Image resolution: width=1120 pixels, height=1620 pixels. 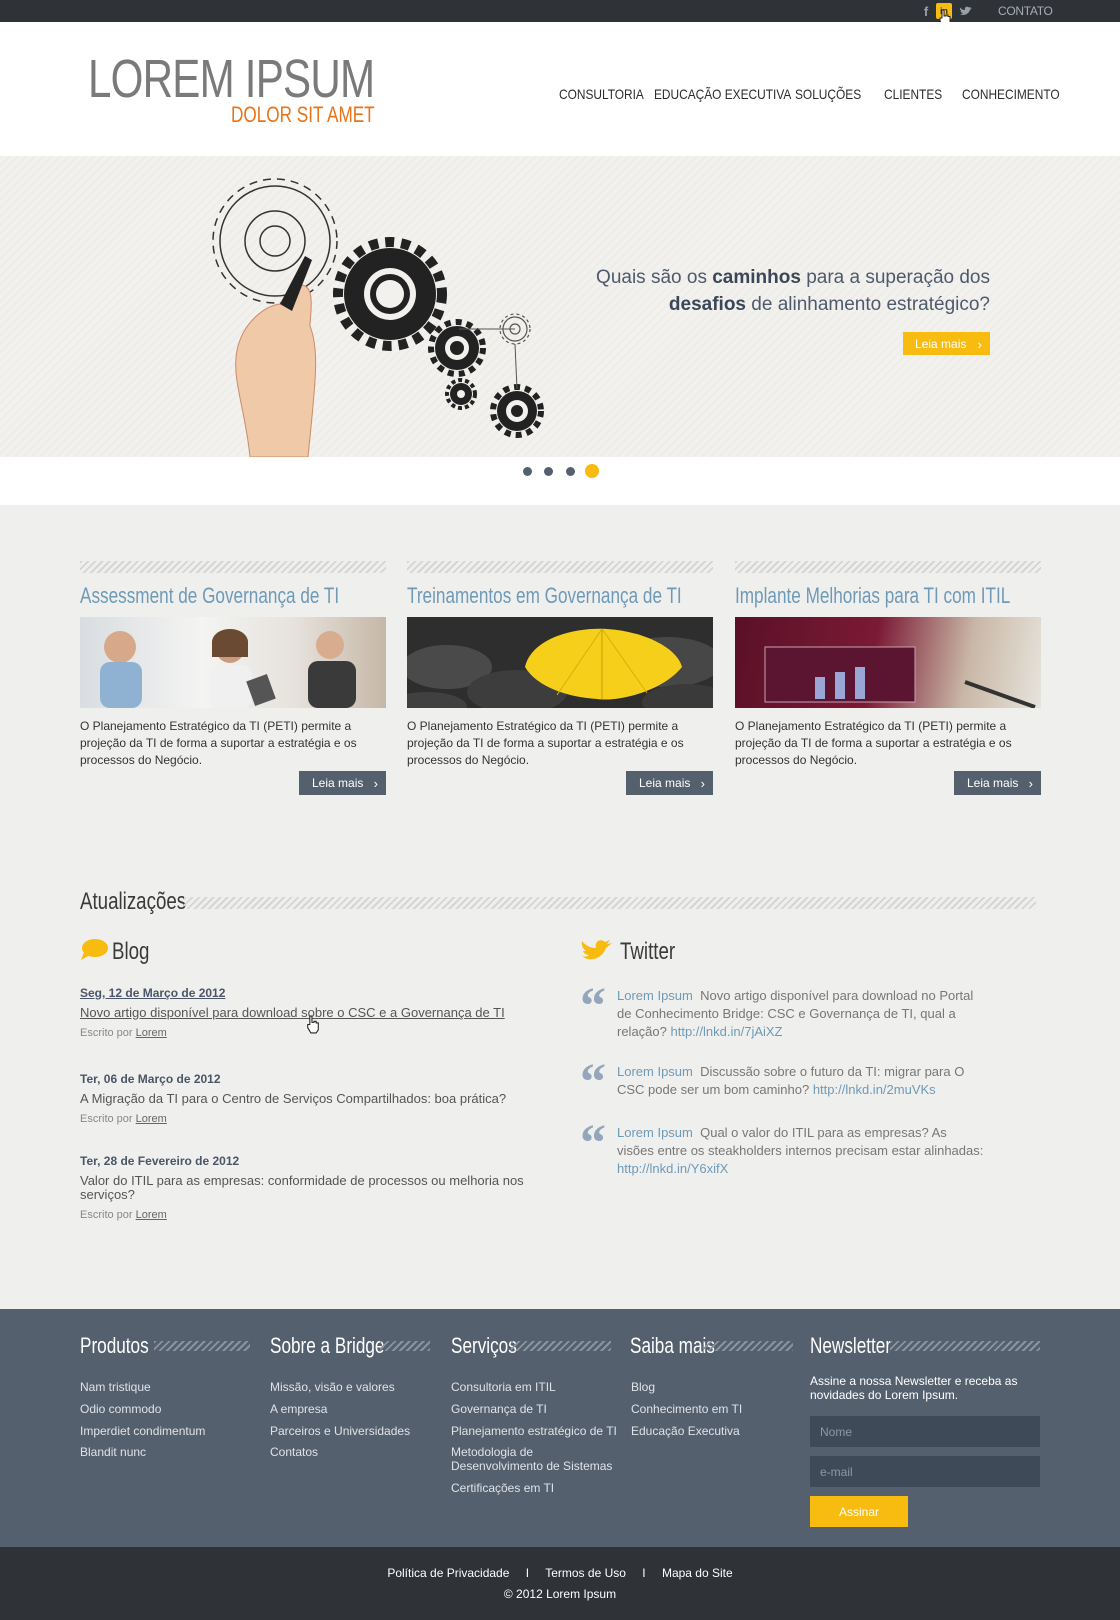 What do you see at coordinates (913, 94) in the screenshot?
I see `nav-clientes: CLIENTES` at bounding box center [913, 94].